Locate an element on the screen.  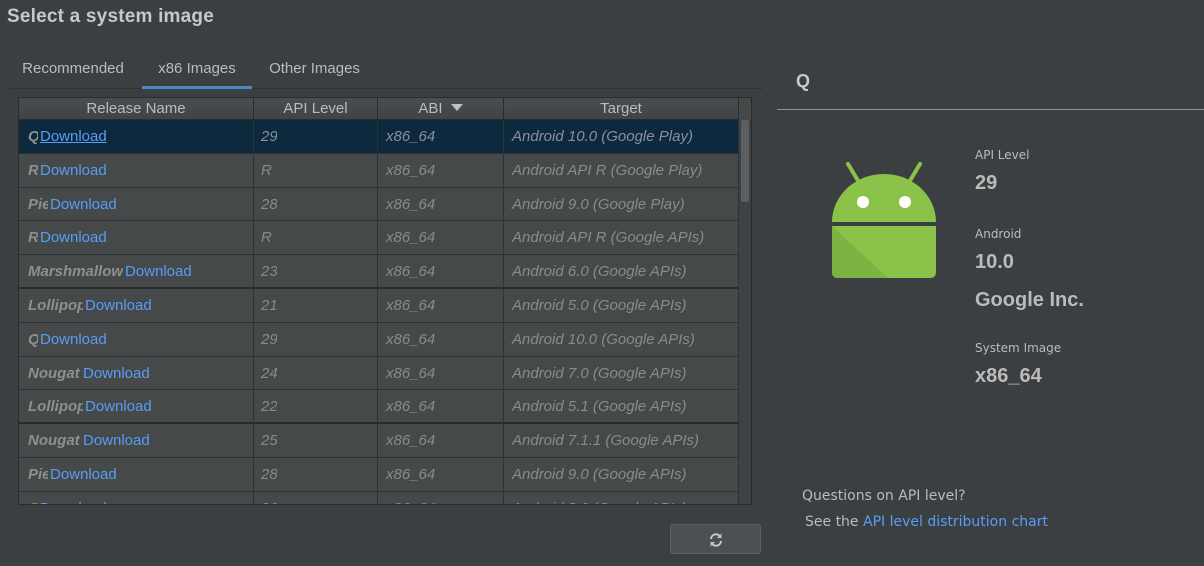
api-level-question: Questions on API level? is located at coordinates (884, 496).